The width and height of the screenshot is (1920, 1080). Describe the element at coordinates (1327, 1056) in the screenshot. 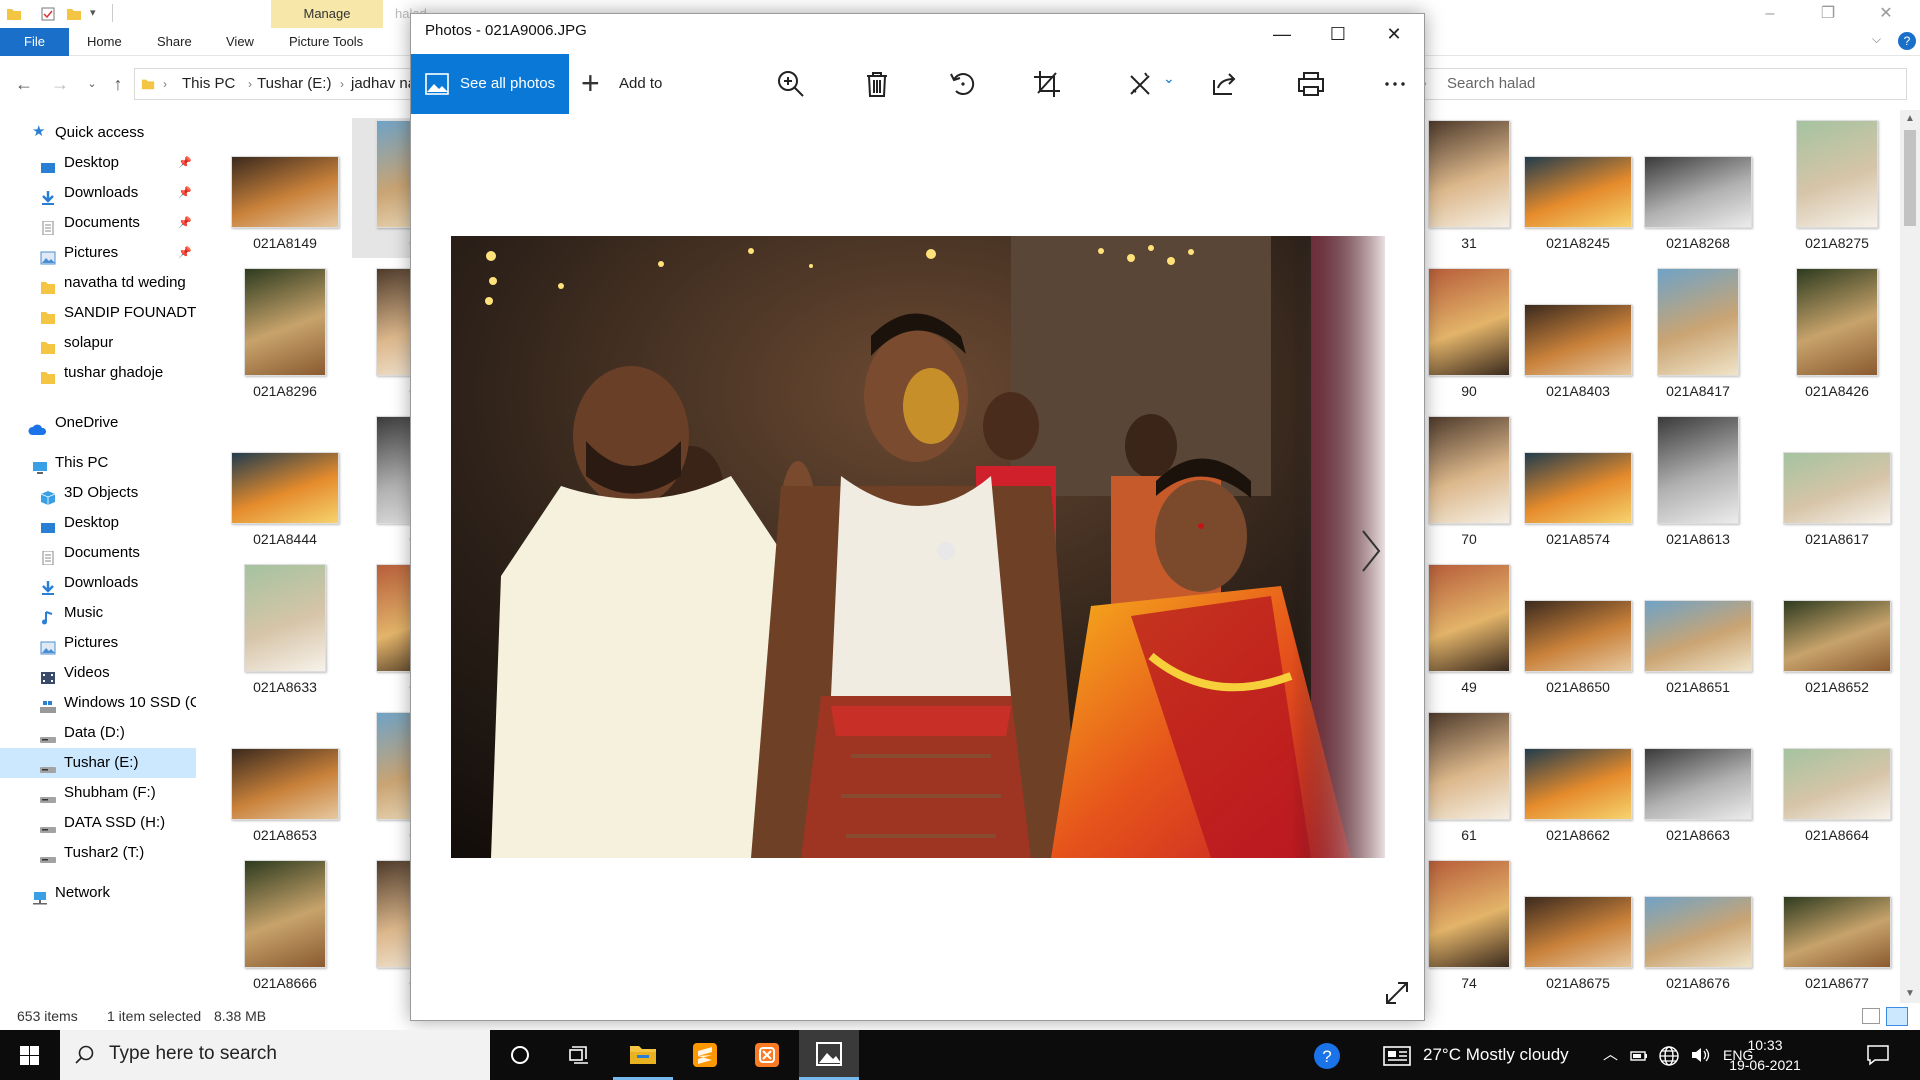

I see `help-tips-icon: ?` at that location.